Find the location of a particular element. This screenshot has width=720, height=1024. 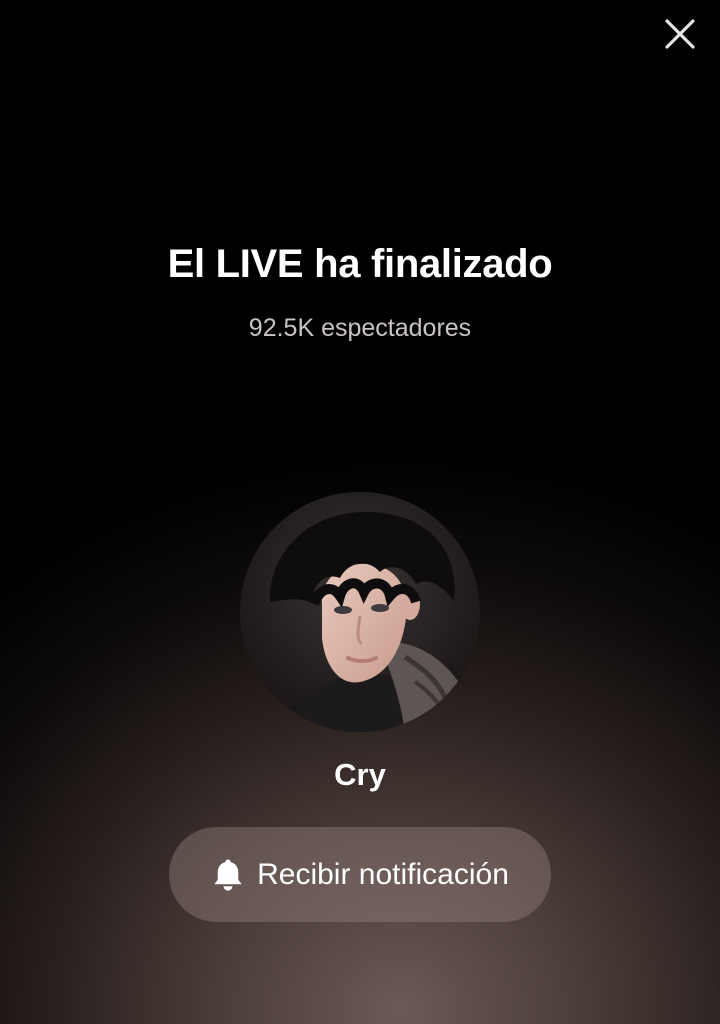

viewer-count: 92.5K espectadores is located at coordinates (360, 328).